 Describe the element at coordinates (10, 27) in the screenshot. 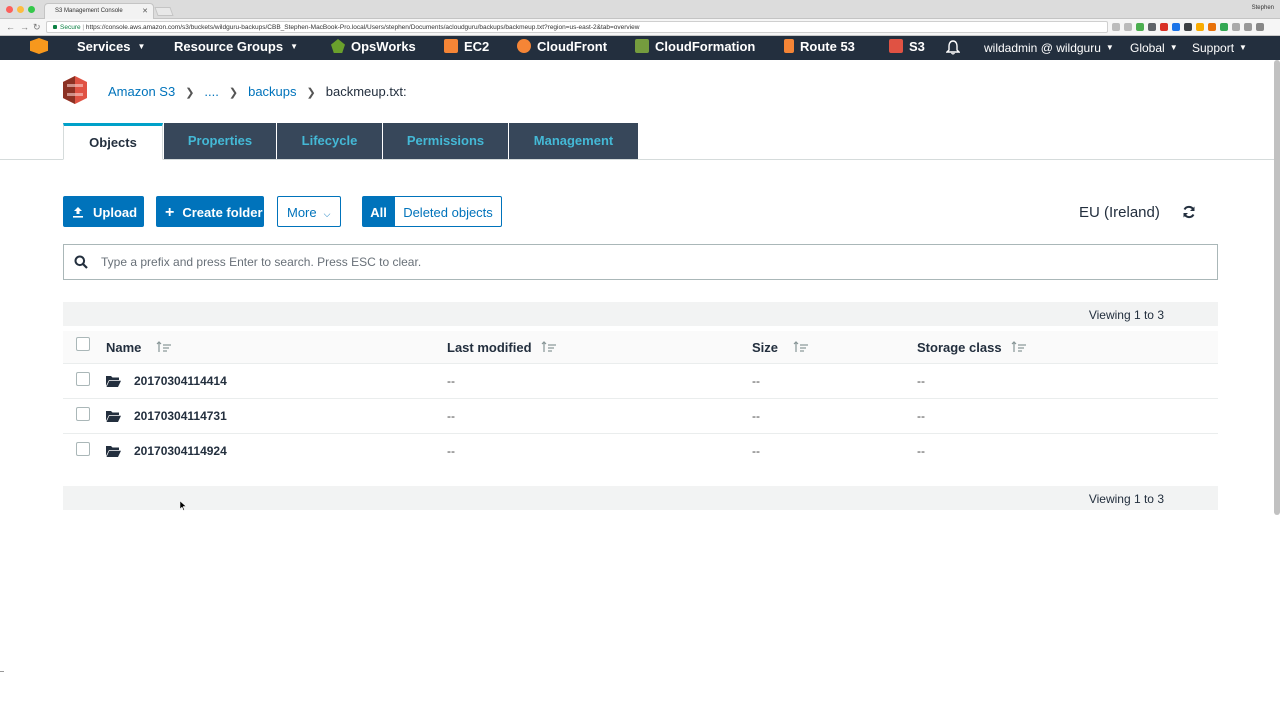

I see `back-icon: ←` at that location.